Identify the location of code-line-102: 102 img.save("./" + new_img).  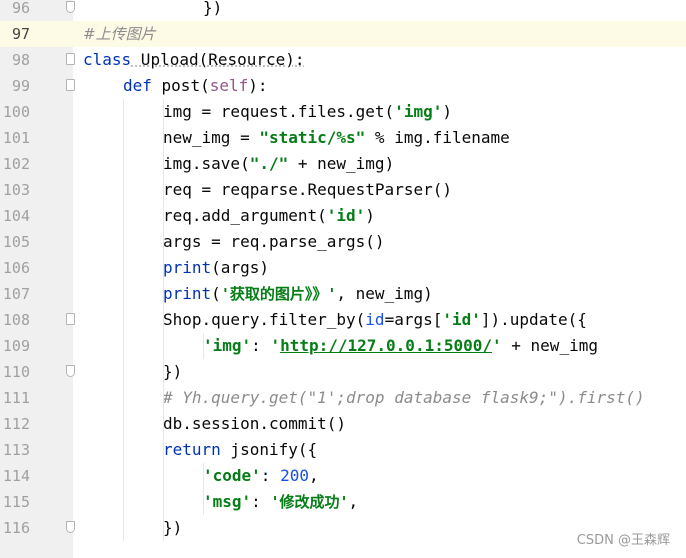
(343, 164).